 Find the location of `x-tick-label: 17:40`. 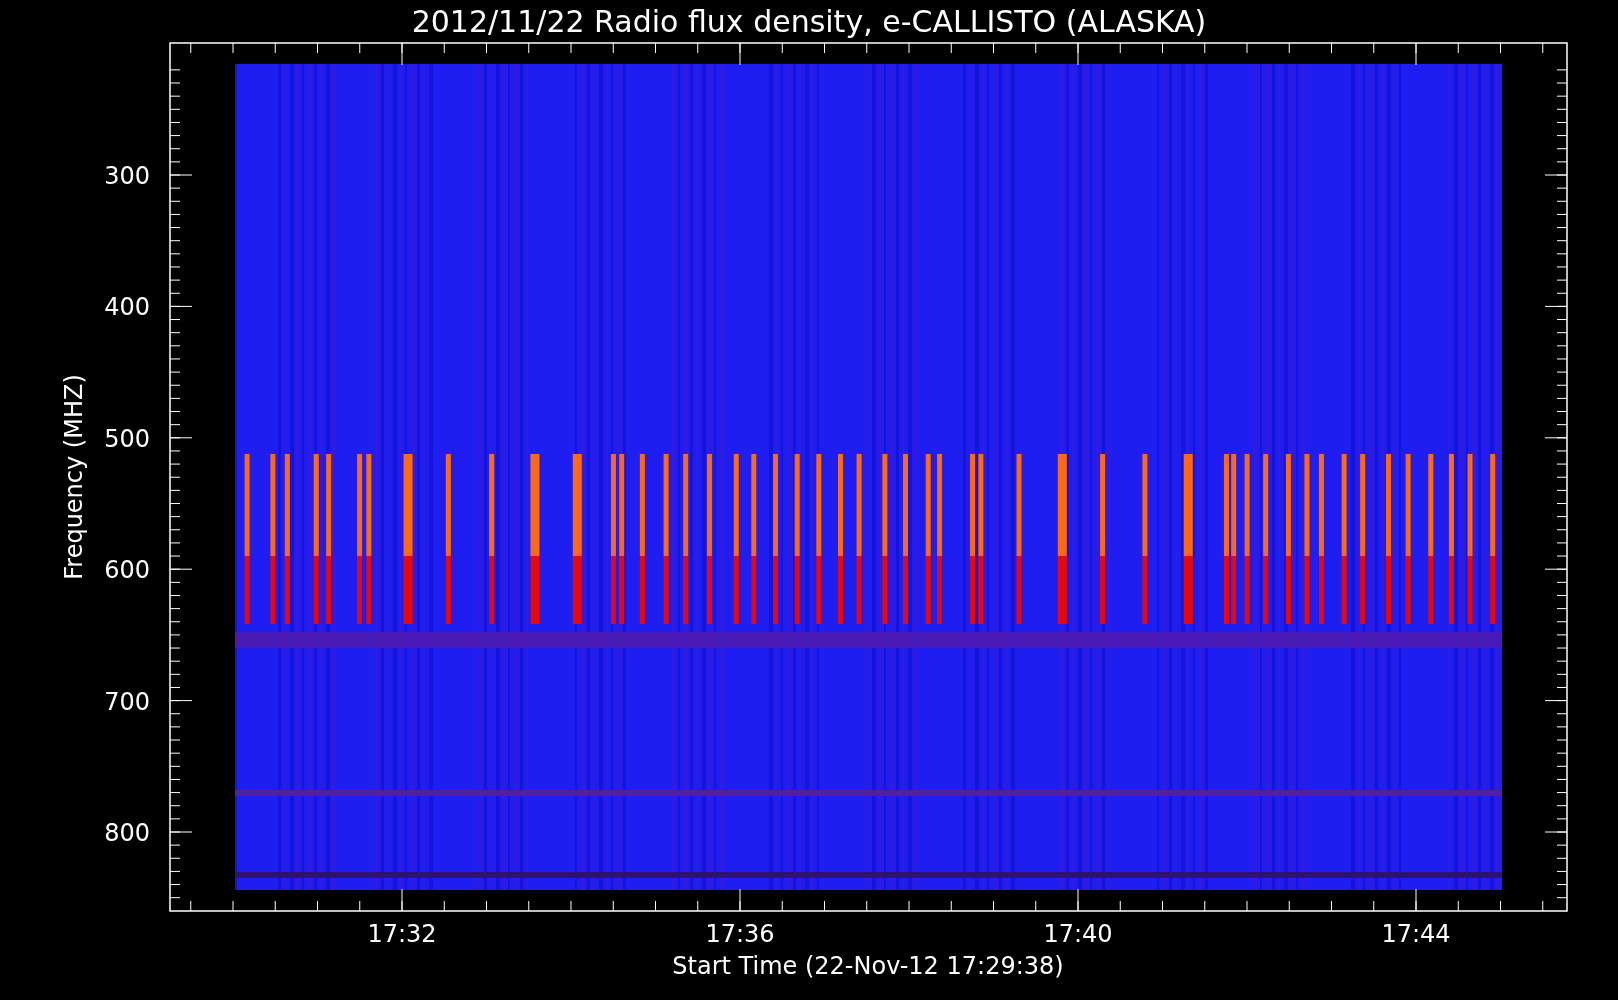

x-tick-label: 17:40 is located at coordinates (1078, 934).